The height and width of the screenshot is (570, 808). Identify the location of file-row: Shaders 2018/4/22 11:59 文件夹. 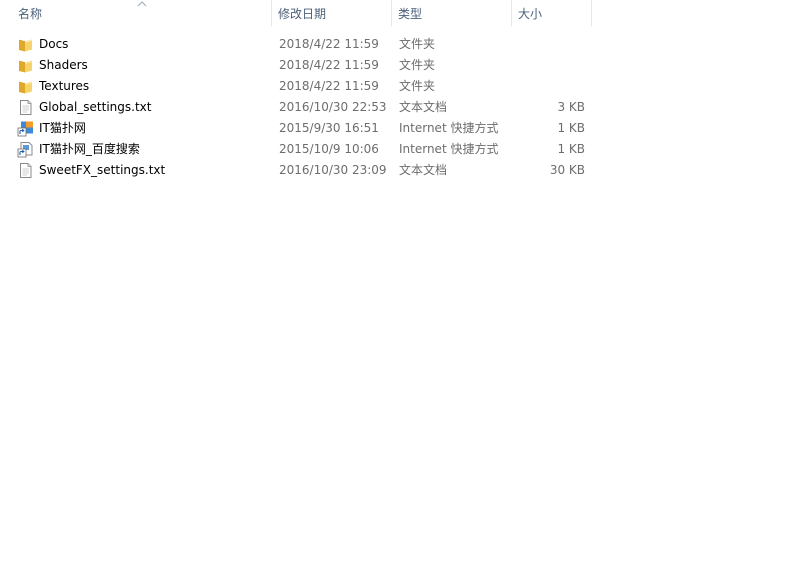
(304, 65).